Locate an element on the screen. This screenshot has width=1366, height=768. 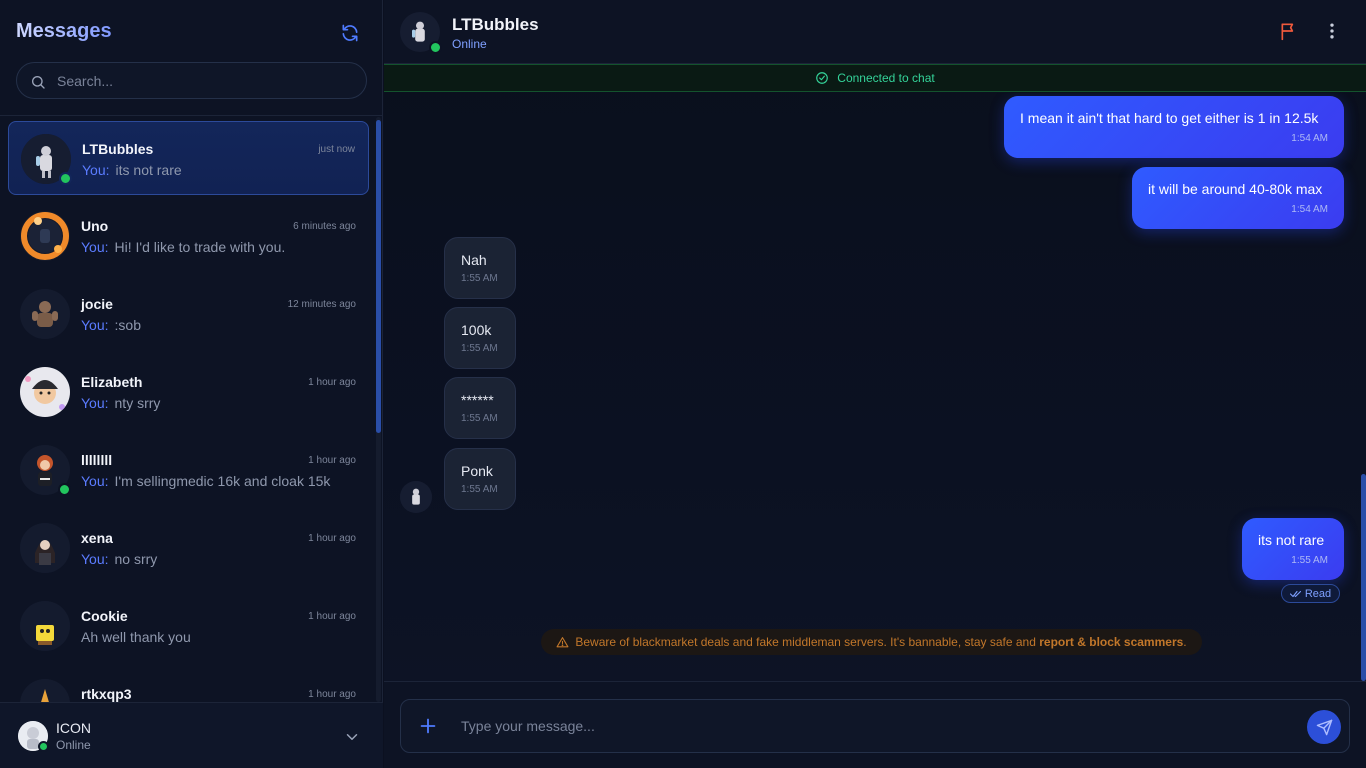
current-user-name: ICON is located at coordinates (73, 728).